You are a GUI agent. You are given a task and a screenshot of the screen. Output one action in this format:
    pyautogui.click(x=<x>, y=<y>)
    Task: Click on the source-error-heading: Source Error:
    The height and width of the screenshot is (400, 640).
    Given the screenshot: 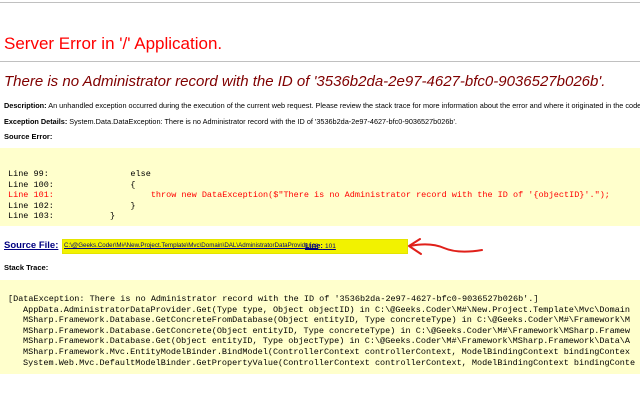 What is the action you would take?
    pyautogui.click(x=28, y=136)
    